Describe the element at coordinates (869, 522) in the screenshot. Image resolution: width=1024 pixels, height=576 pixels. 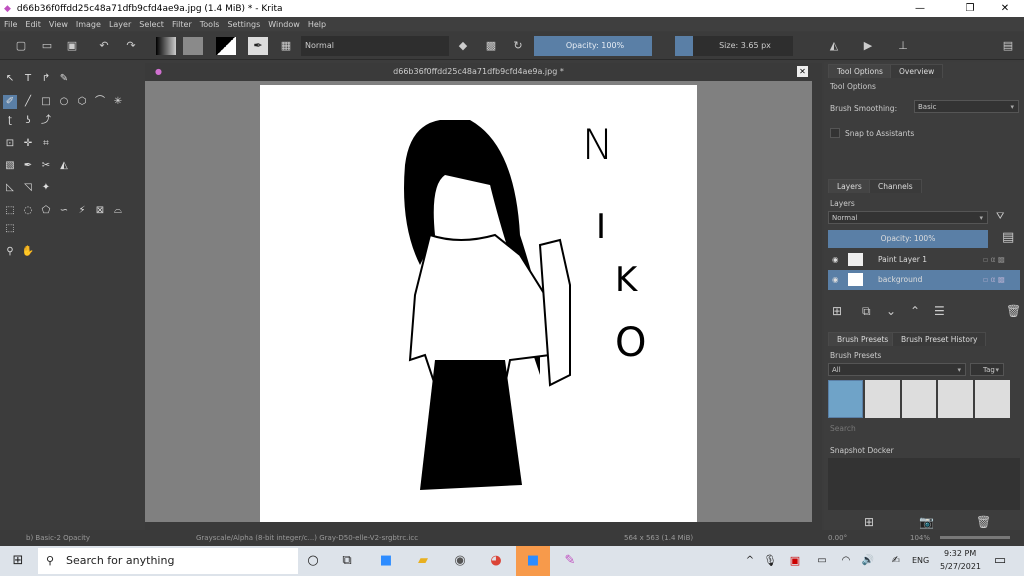
I see `add-snapshot-icon: ⊞` at that location.